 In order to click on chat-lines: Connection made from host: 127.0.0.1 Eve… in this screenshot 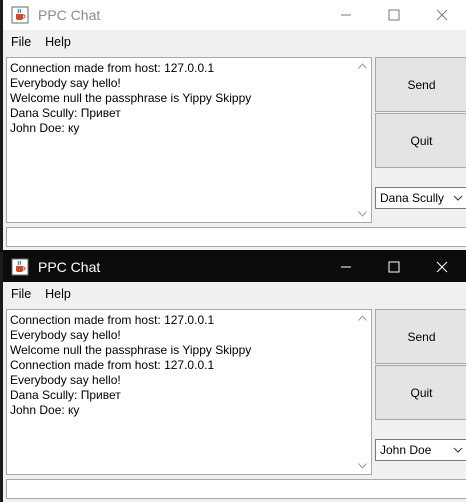, I will do `click(181, 98)`.